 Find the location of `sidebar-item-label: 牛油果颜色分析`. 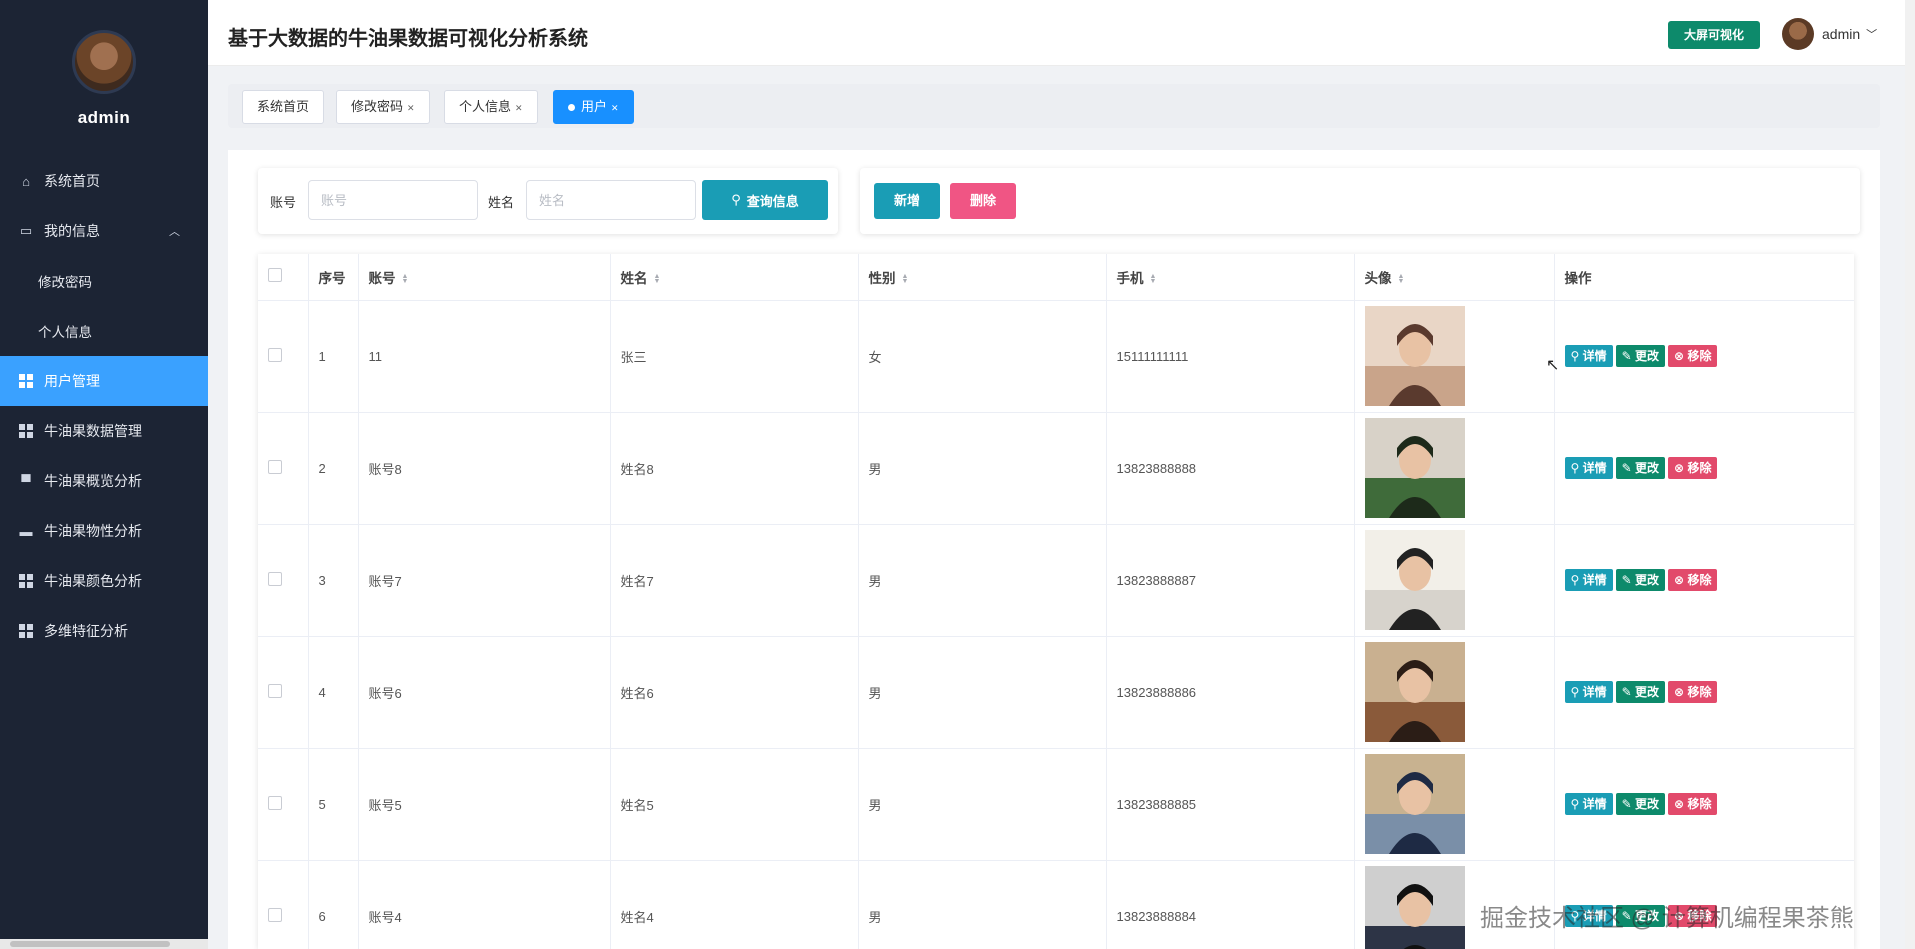

sidebar-item-label: 牛油果颜色分析 is located at coordinates (93, 581).